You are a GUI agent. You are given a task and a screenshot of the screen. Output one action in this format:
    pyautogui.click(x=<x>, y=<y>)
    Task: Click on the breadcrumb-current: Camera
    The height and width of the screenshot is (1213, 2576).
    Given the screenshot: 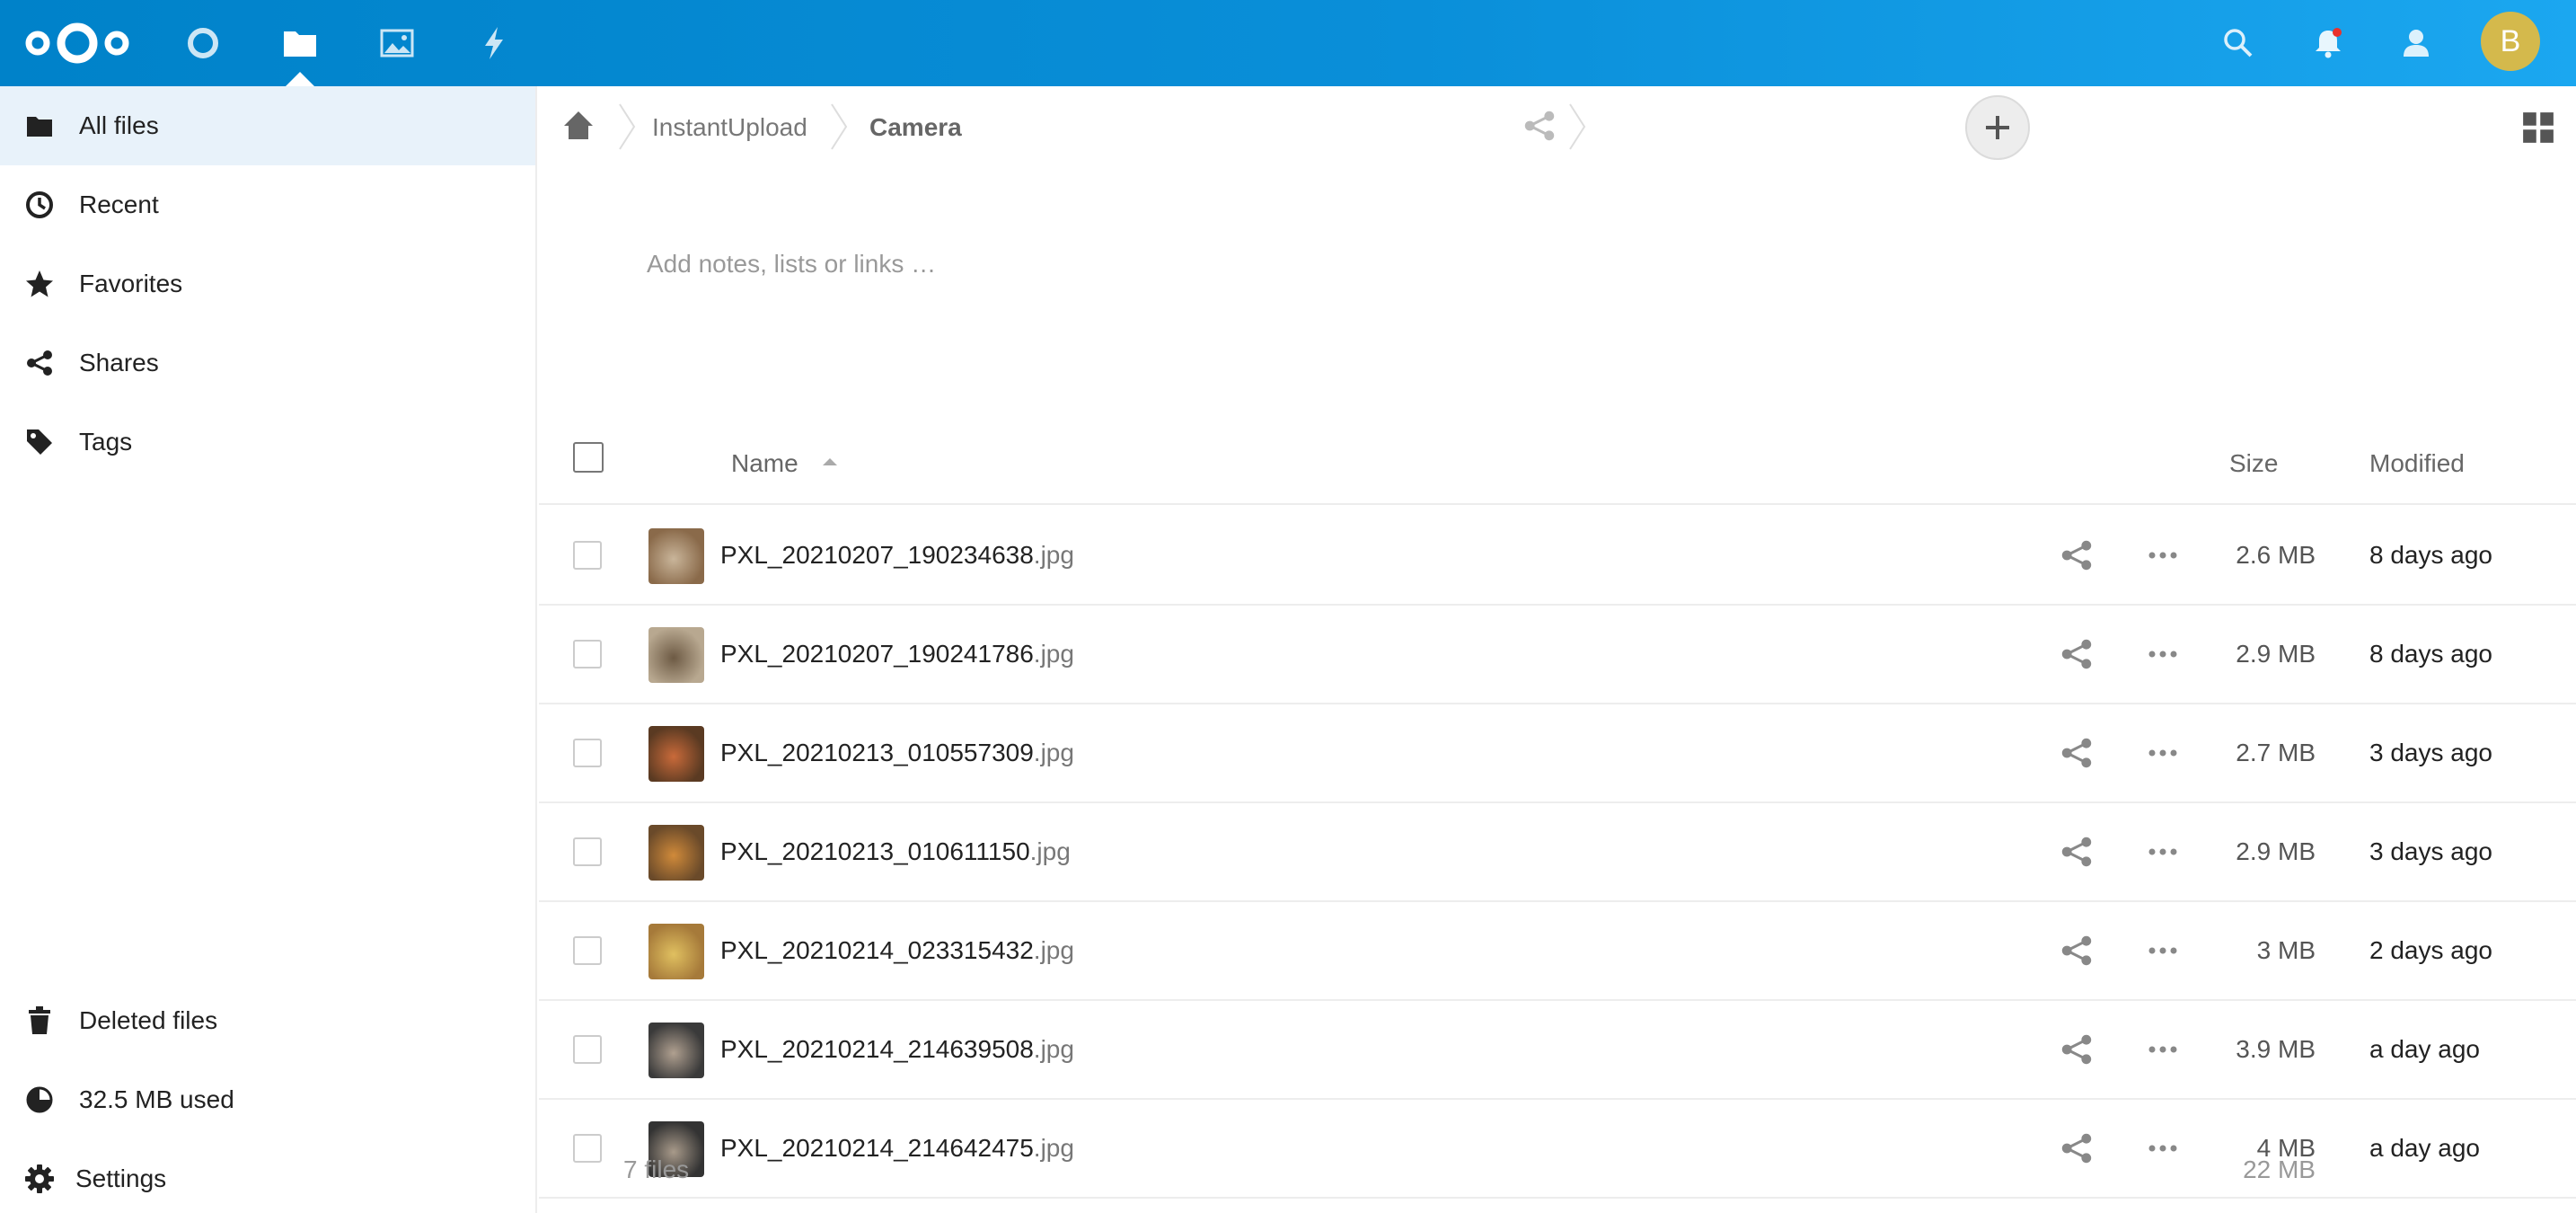 What is the action you would take?
    pyautogui.click(x=915, y=127)
    